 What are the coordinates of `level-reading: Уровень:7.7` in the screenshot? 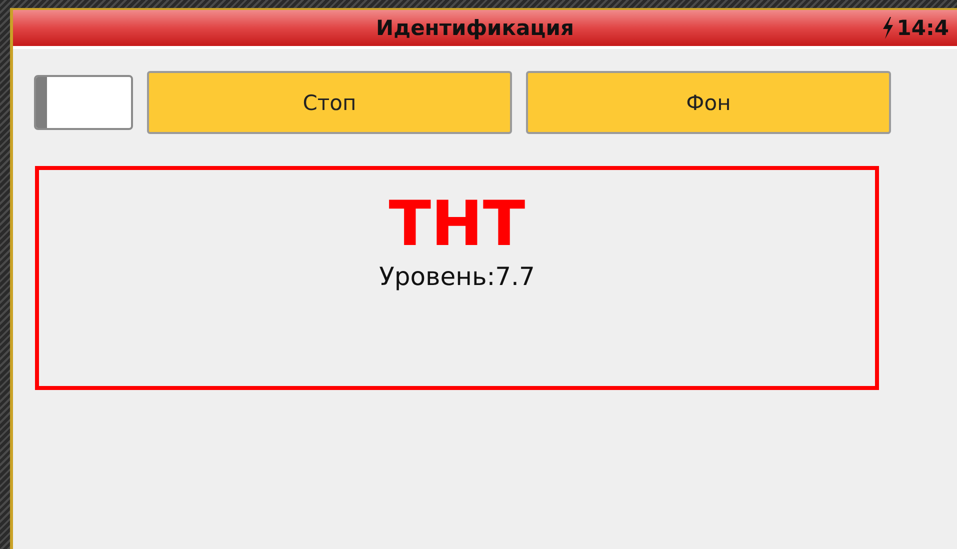 It's located at (457, 277).